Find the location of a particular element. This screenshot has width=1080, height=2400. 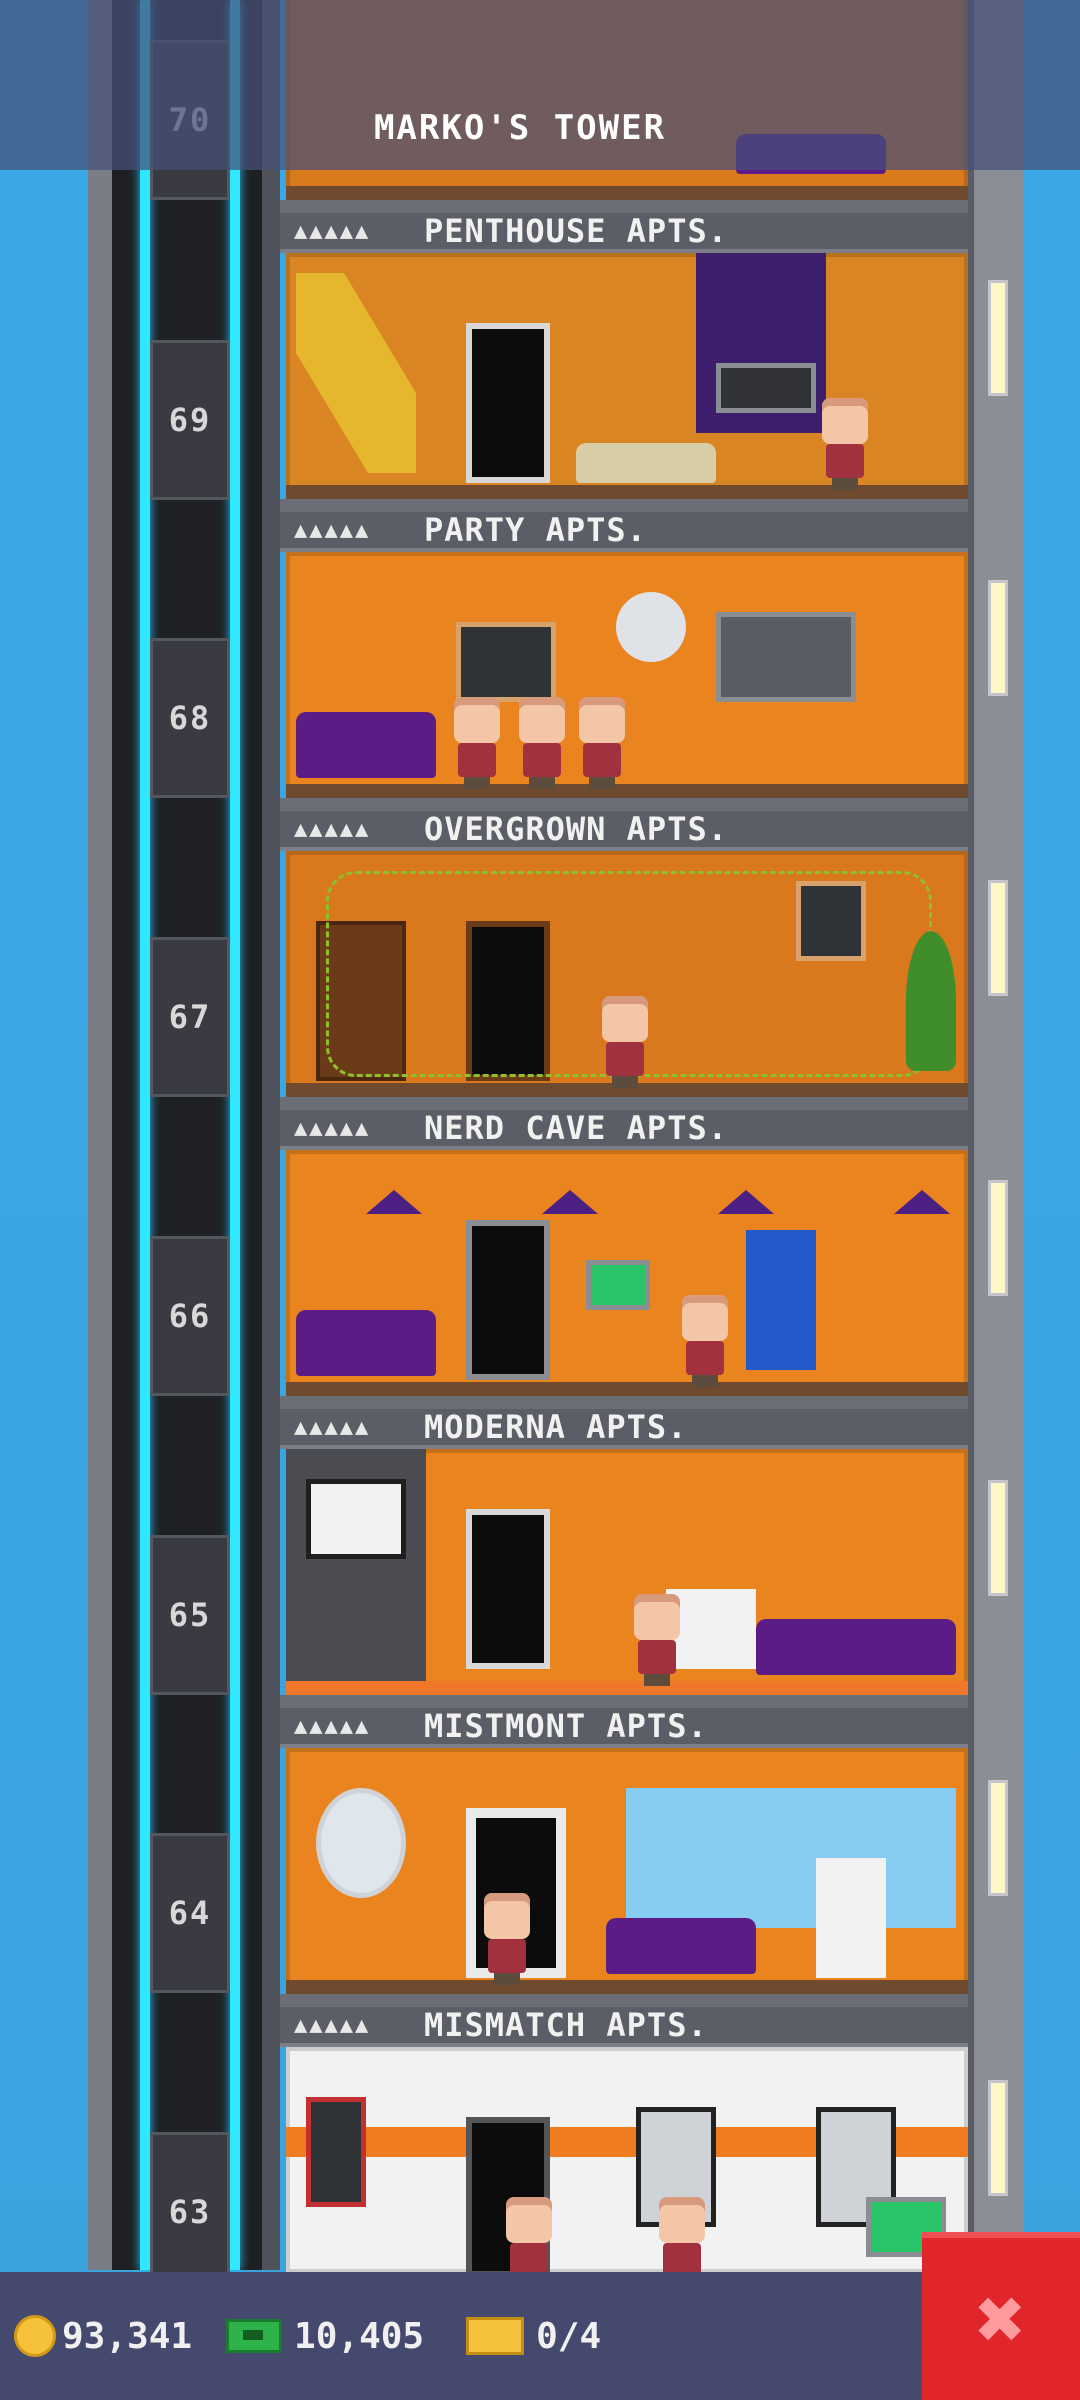

floor-name: MISMATCH APTS. is located at coordinates (566, 2025).